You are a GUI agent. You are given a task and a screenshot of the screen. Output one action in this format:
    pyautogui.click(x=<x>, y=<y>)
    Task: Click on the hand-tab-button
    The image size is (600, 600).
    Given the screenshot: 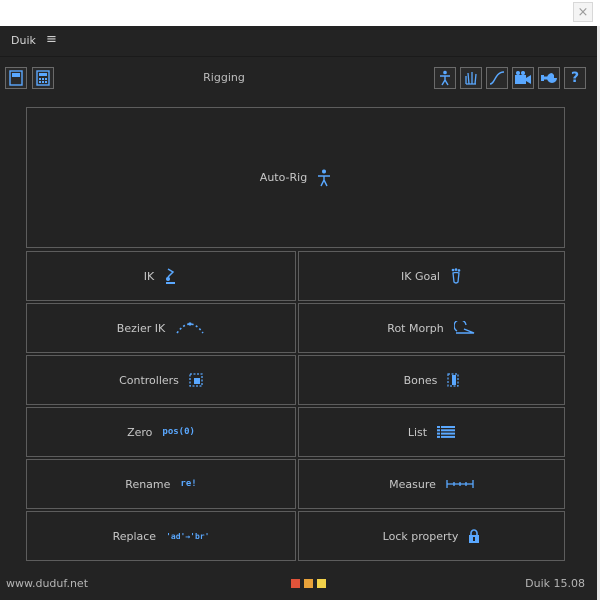 What is the action you would take?
    pyautogui.click(x=471, y=78)
    